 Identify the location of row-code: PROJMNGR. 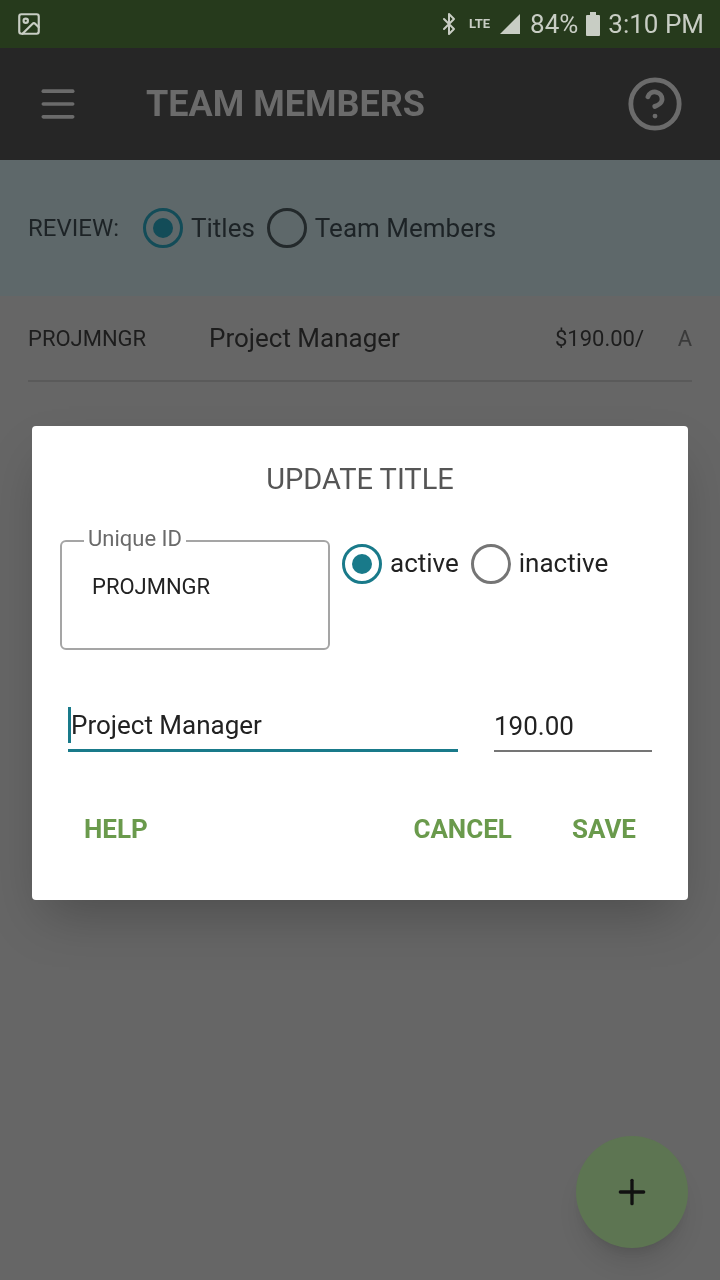
(88, 338).